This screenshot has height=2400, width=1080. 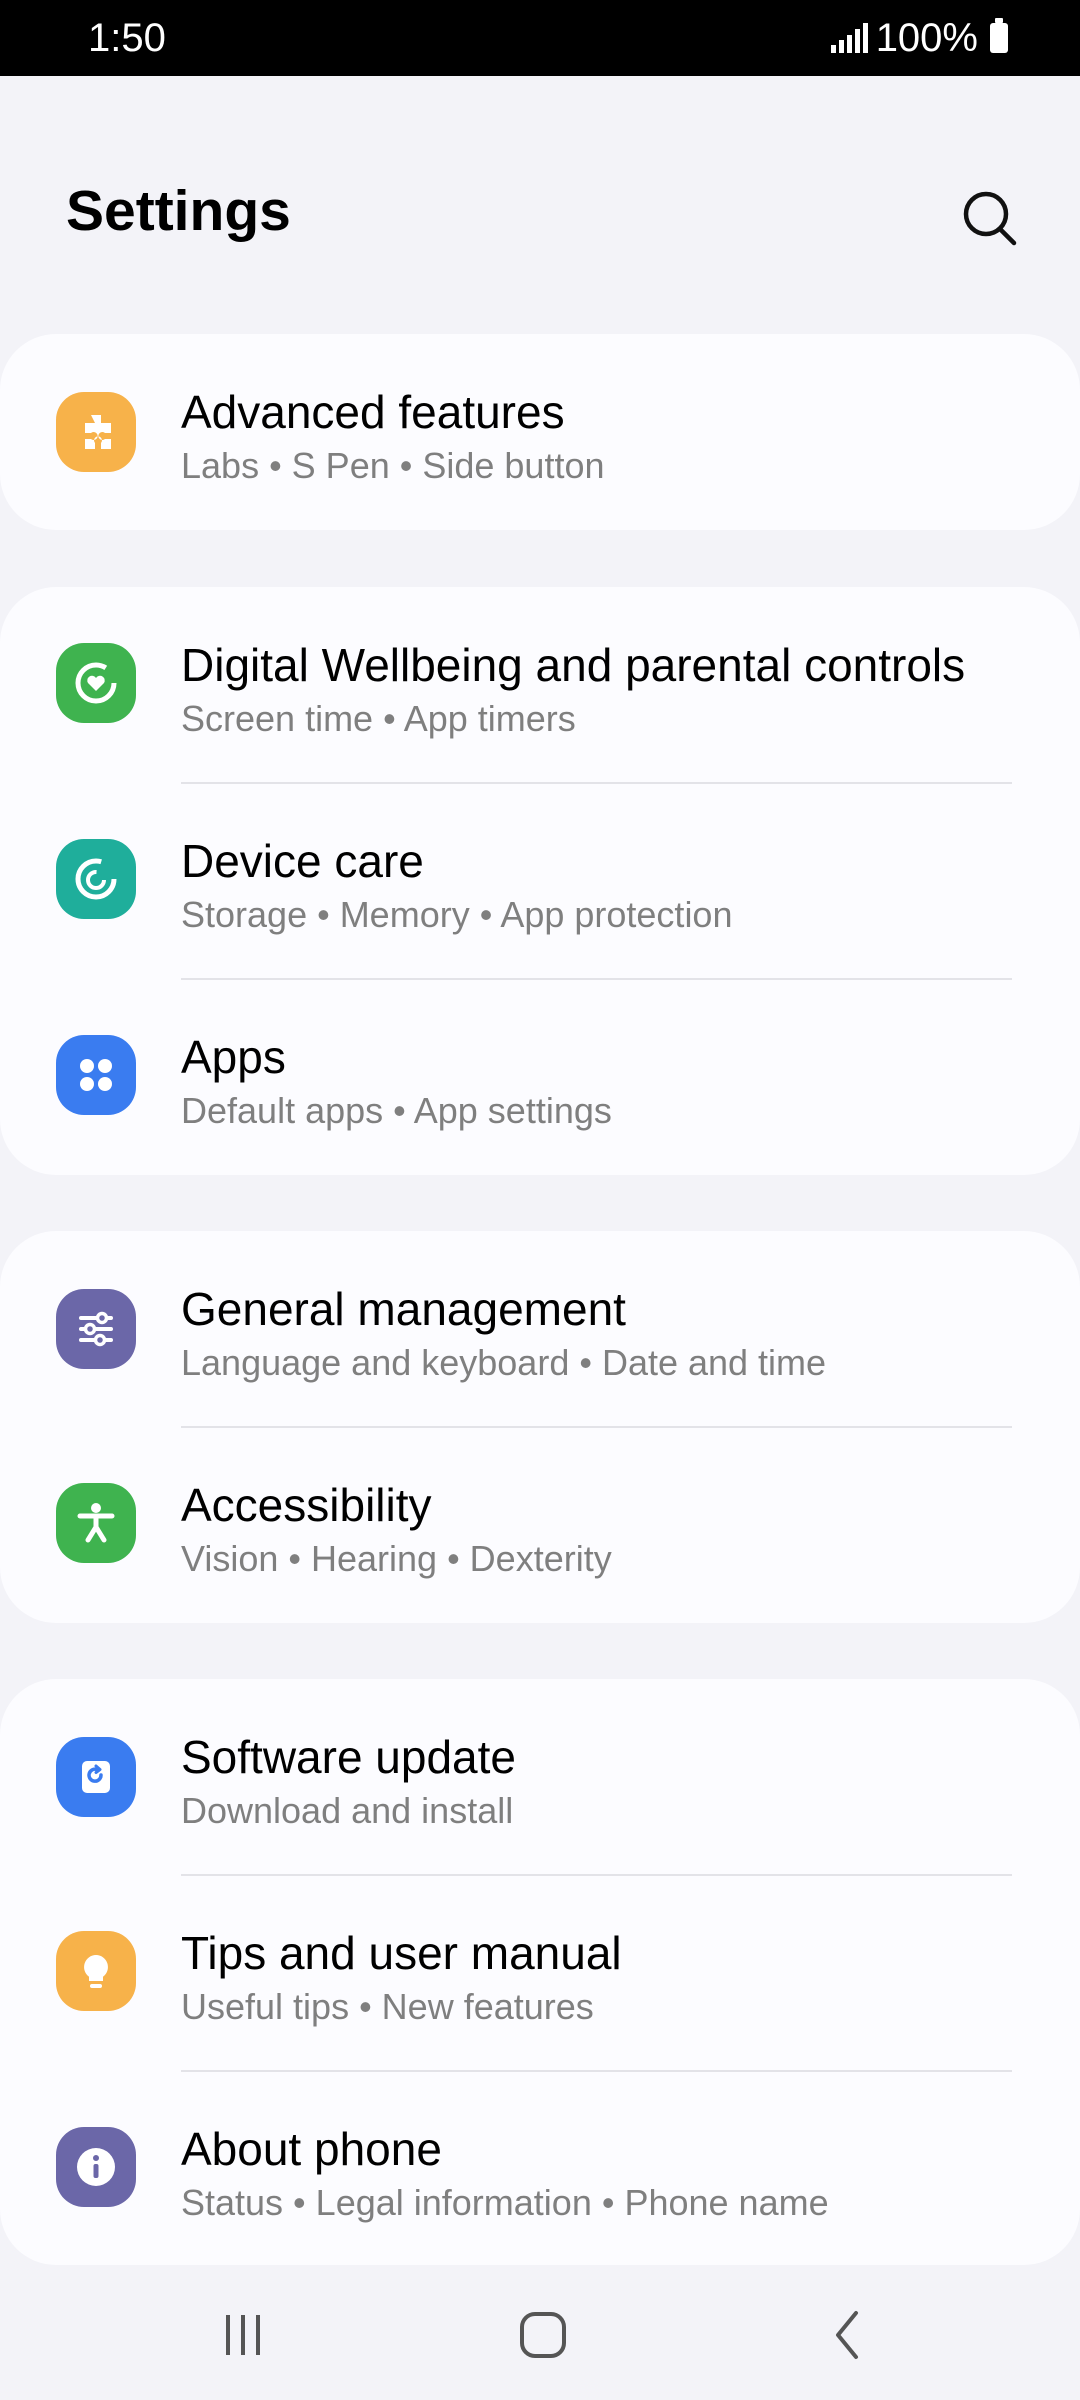 What do you see at coordinates (378, 718) in the screenshot?
I see `settings-item-subtitle: Screen time • App timers` at bounding box center [378, 718].